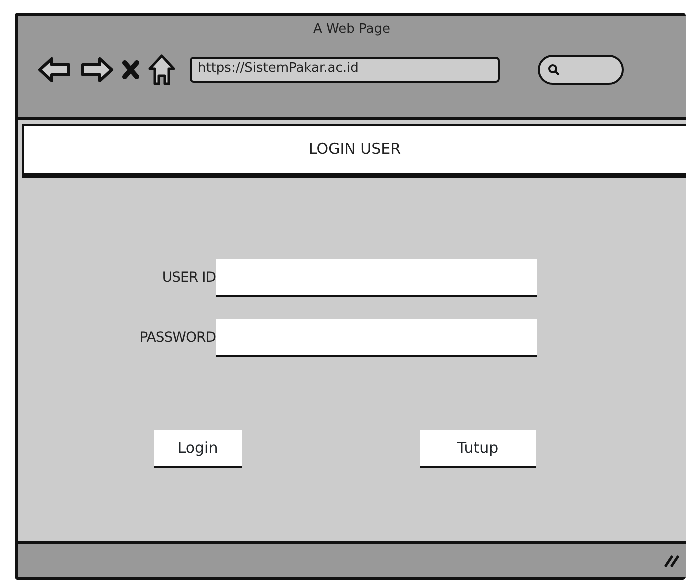 The width and height of the screenshot is (686, 586). I want to click on window-title: A Web Page, so click(352, 30).